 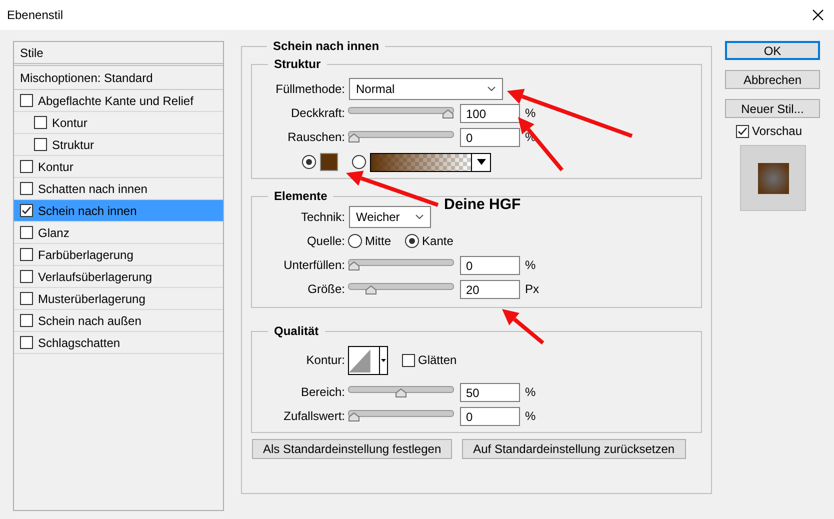 I want to click on style-list-item: Farbüberlagerung, so click(x=118, y=255).